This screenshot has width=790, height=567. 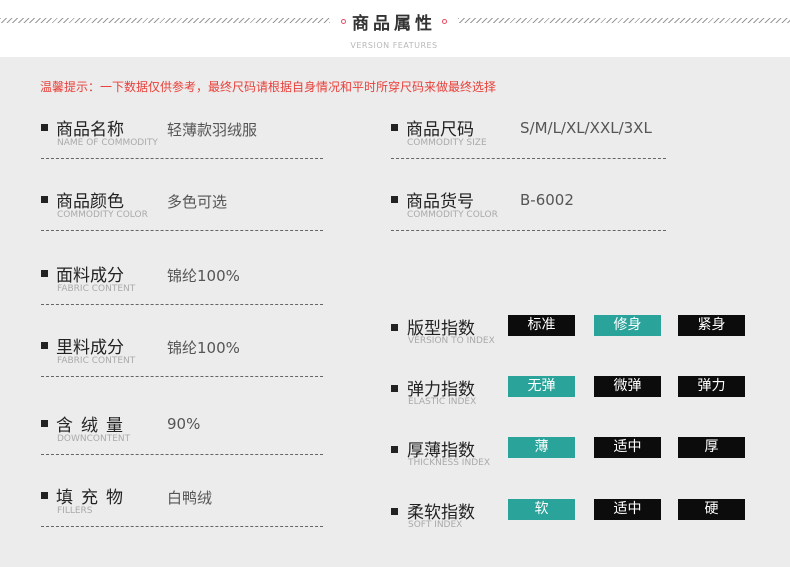 What do you see at coordinates (90, 348) in the screenshot?
I see `attribute-label: 里料成分` at bounding box center [90, 348].